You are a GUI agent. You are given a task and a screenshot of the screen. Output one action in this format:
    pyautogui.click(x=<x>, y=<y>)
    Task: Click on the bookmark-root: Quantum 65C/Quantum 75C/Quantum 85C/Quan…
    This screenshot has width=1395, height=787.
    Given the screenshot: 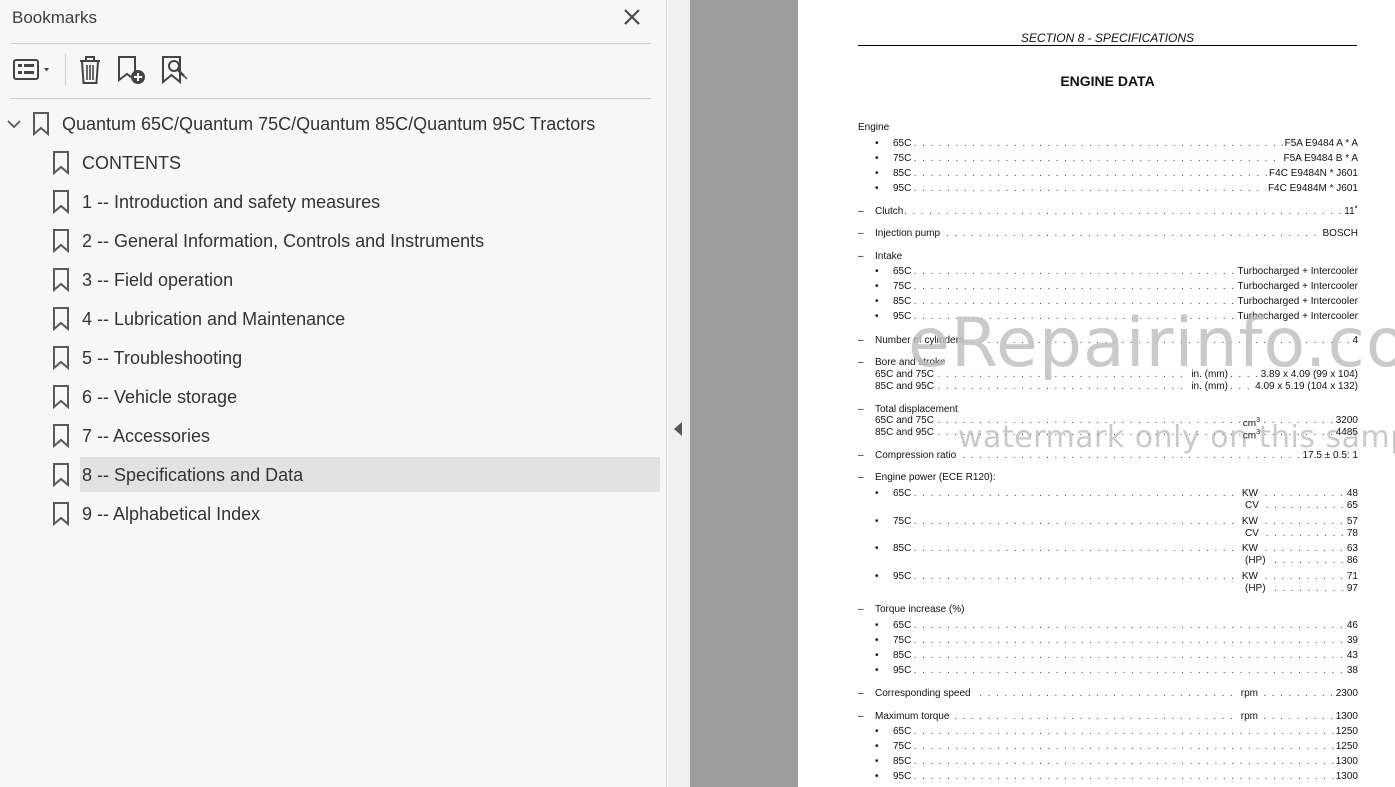 What is the action you would take?
    pyautogui.click(x=333, y=124)
    